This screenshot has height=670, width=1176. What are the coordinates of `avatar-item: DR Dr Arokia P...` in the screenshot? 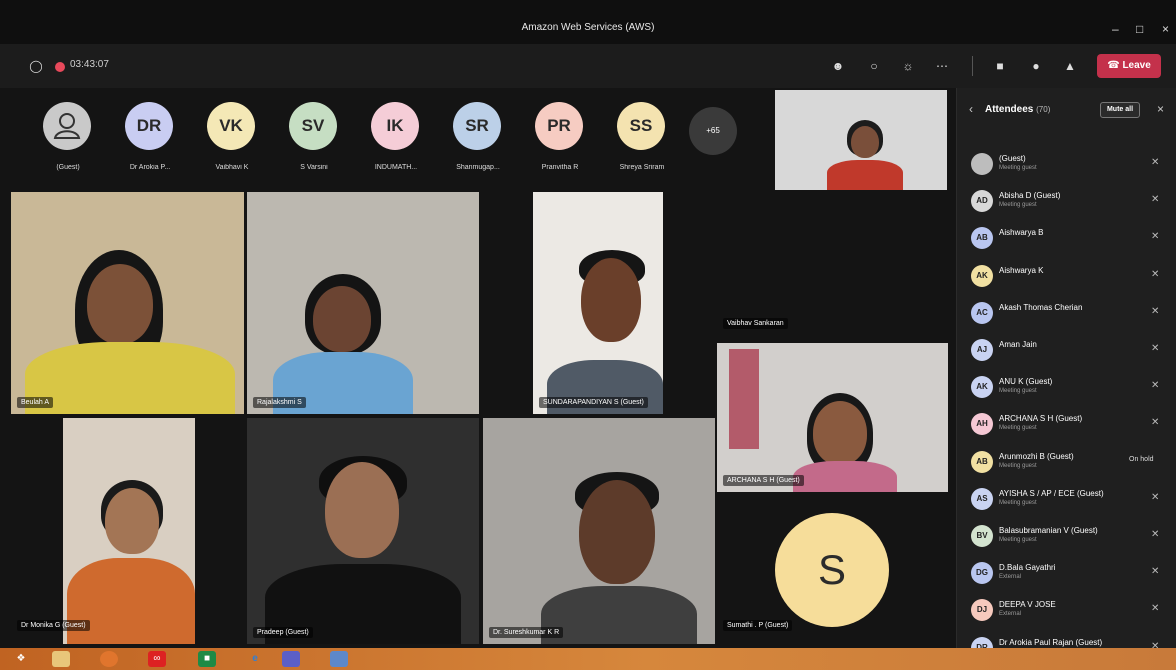 It's located at (150, 137).